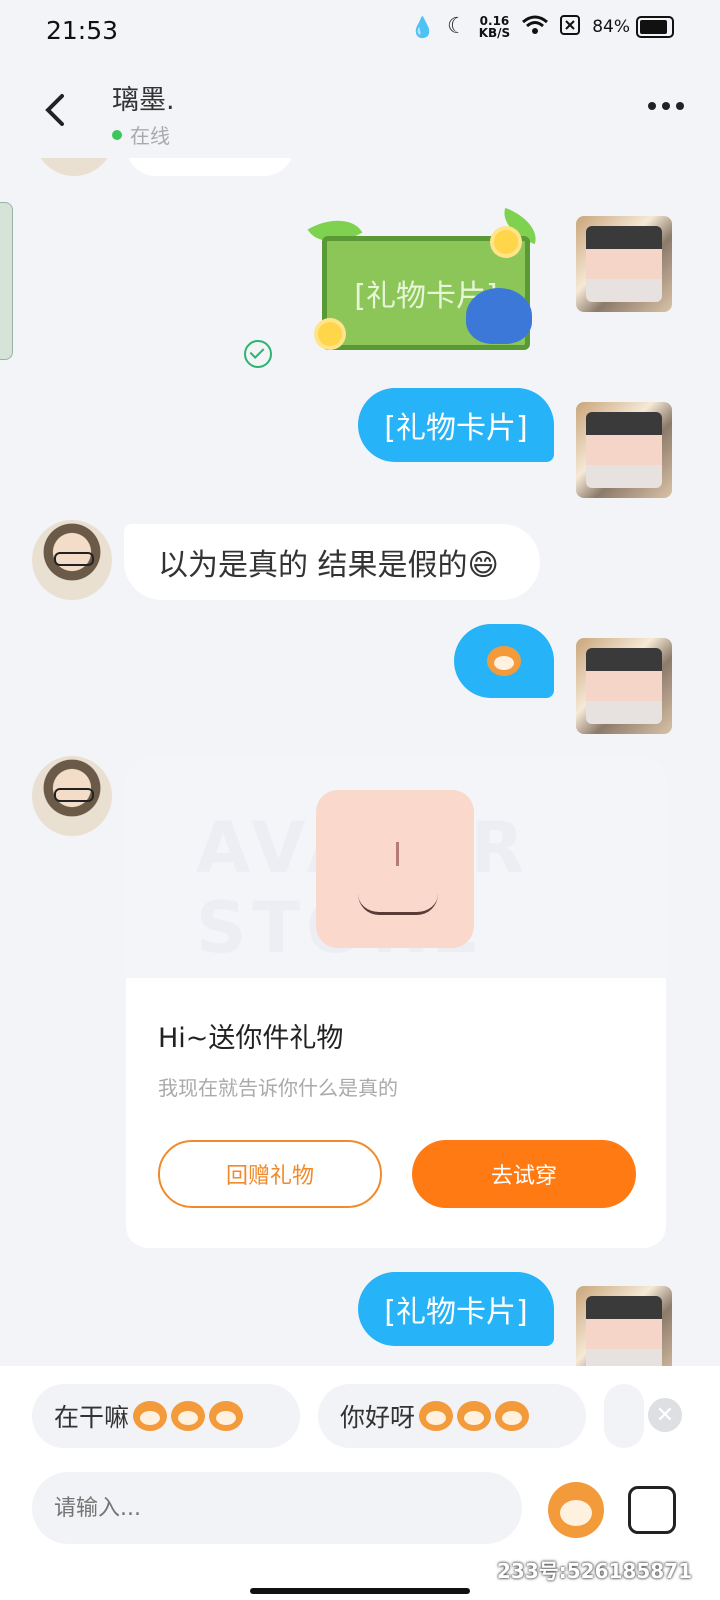 This screenshot has width=720, height=1600. I want to click on quick-reply-text: 你好呀, so click(378, 1417).